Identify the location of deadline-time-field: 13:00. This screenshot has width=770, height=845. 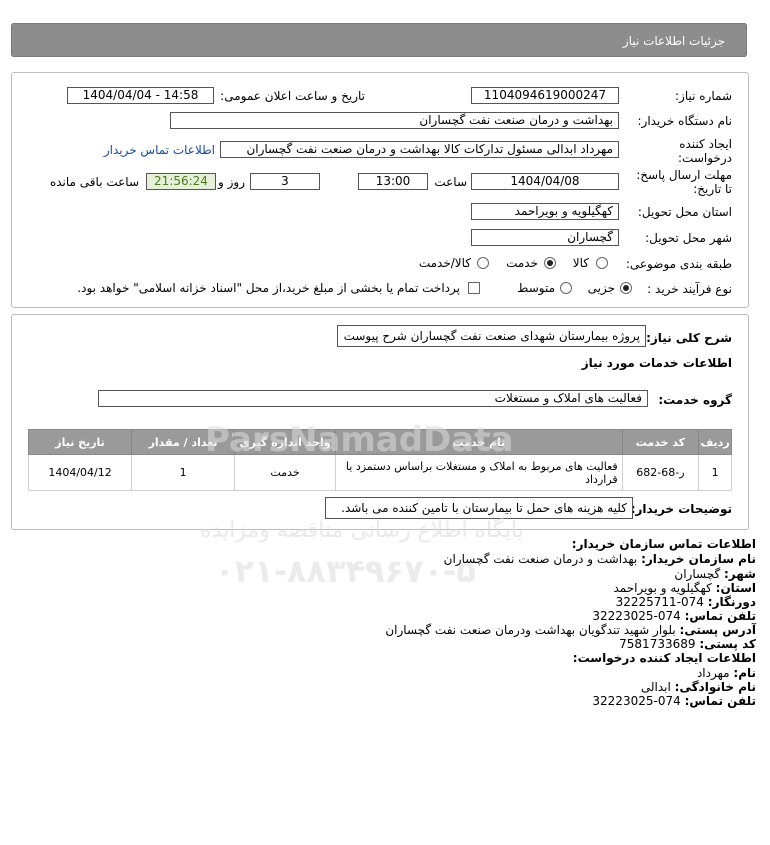
(393, 181).